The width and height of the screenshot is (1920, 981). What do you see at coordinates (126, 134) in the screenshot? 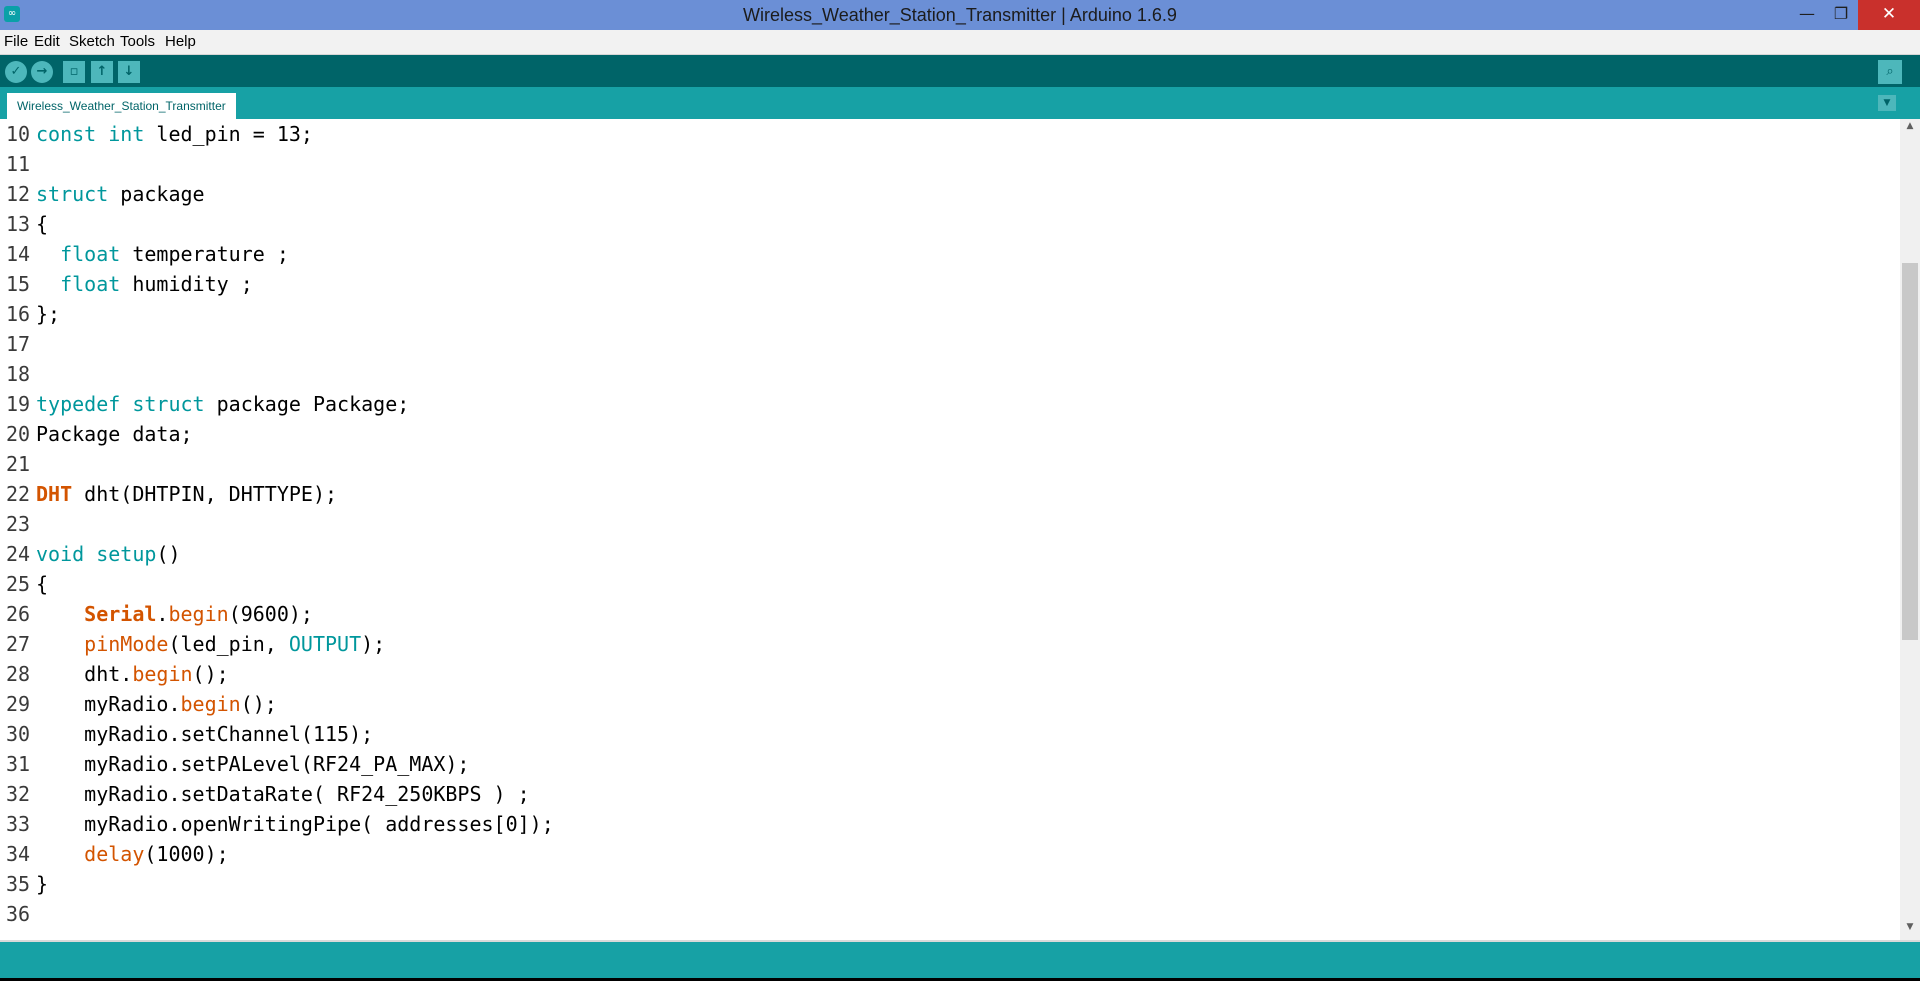
I see `code-token: int` at bounding box center [126, 134].